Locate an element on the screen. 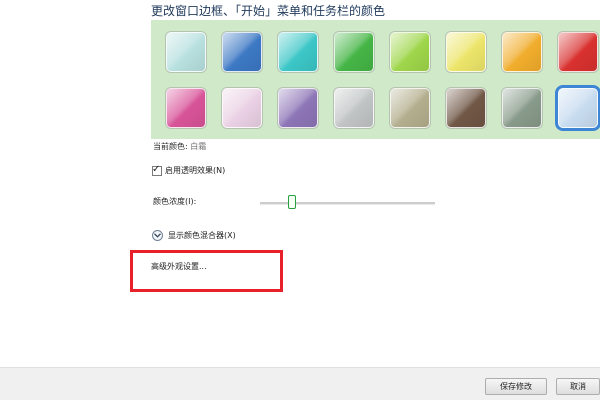 The width and height of the screenshot is (600, 400). transparency-label: 启用透明效果(N) is located at coordinates (195, 170).